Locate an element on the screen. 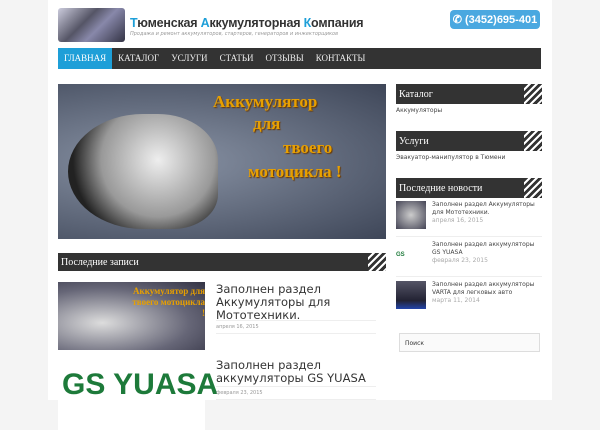 Image resolution: width=600 pixels, height=430 pixels. news-date: апреля 16, 2015 is located at coordinates (458, 220).